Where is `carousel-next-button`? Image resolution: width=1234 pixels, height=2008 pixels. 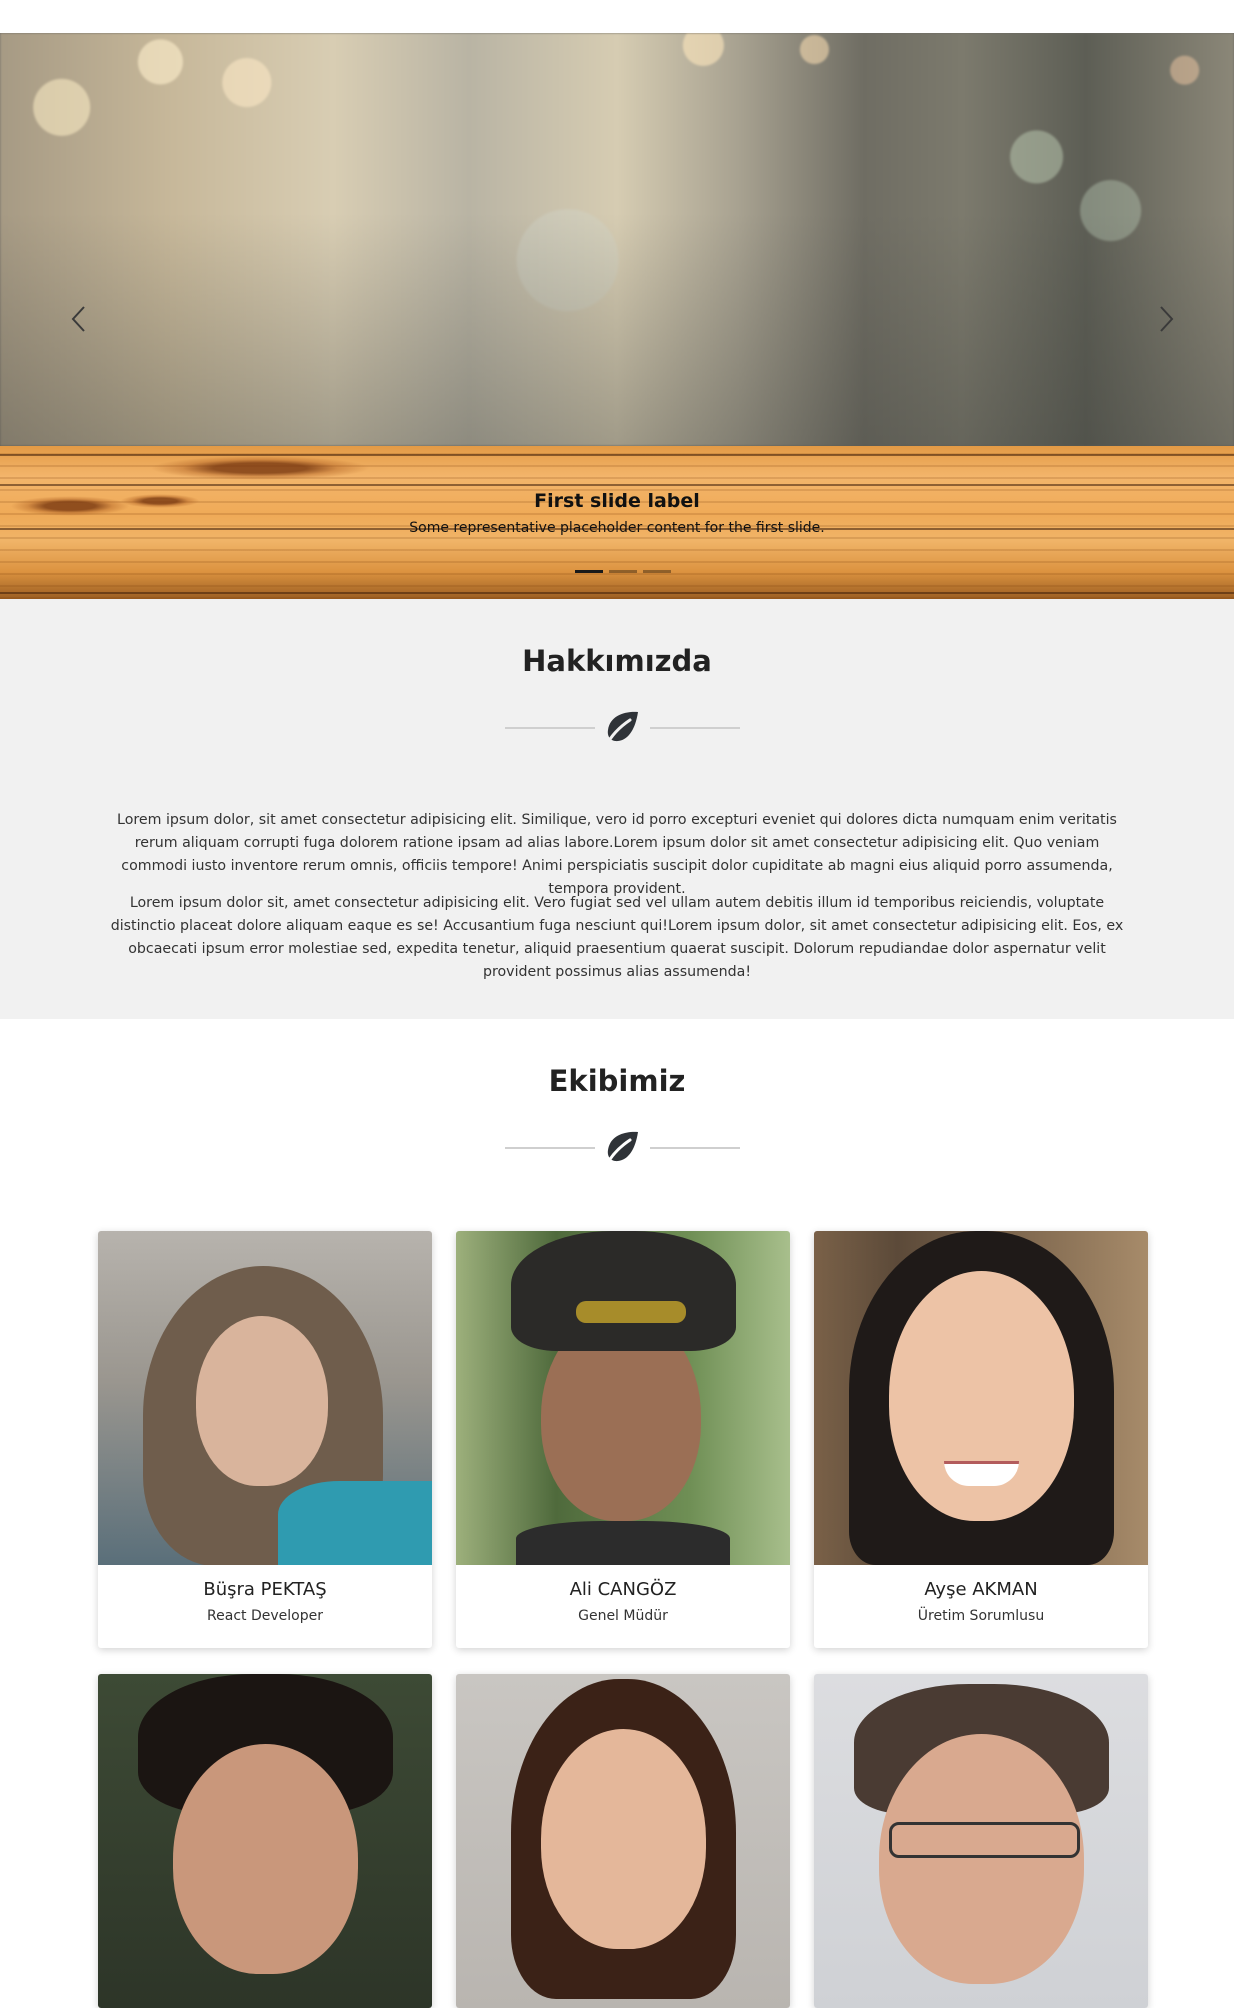 carousel-next-button is located at coordinates (1166, 321).